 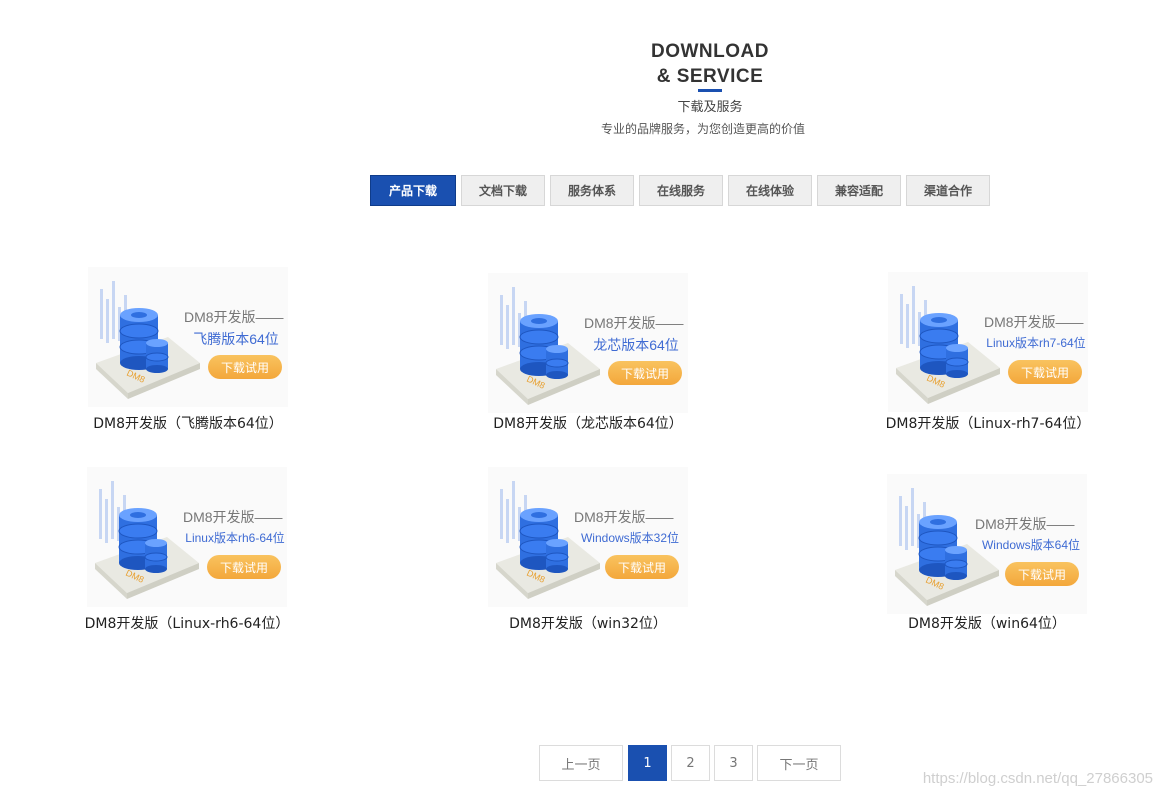 What do you see at coordinates (1031, 545) in the screenshot?
I see `banner-variant: Windows版本64位` at bounding box center [1031, 545].